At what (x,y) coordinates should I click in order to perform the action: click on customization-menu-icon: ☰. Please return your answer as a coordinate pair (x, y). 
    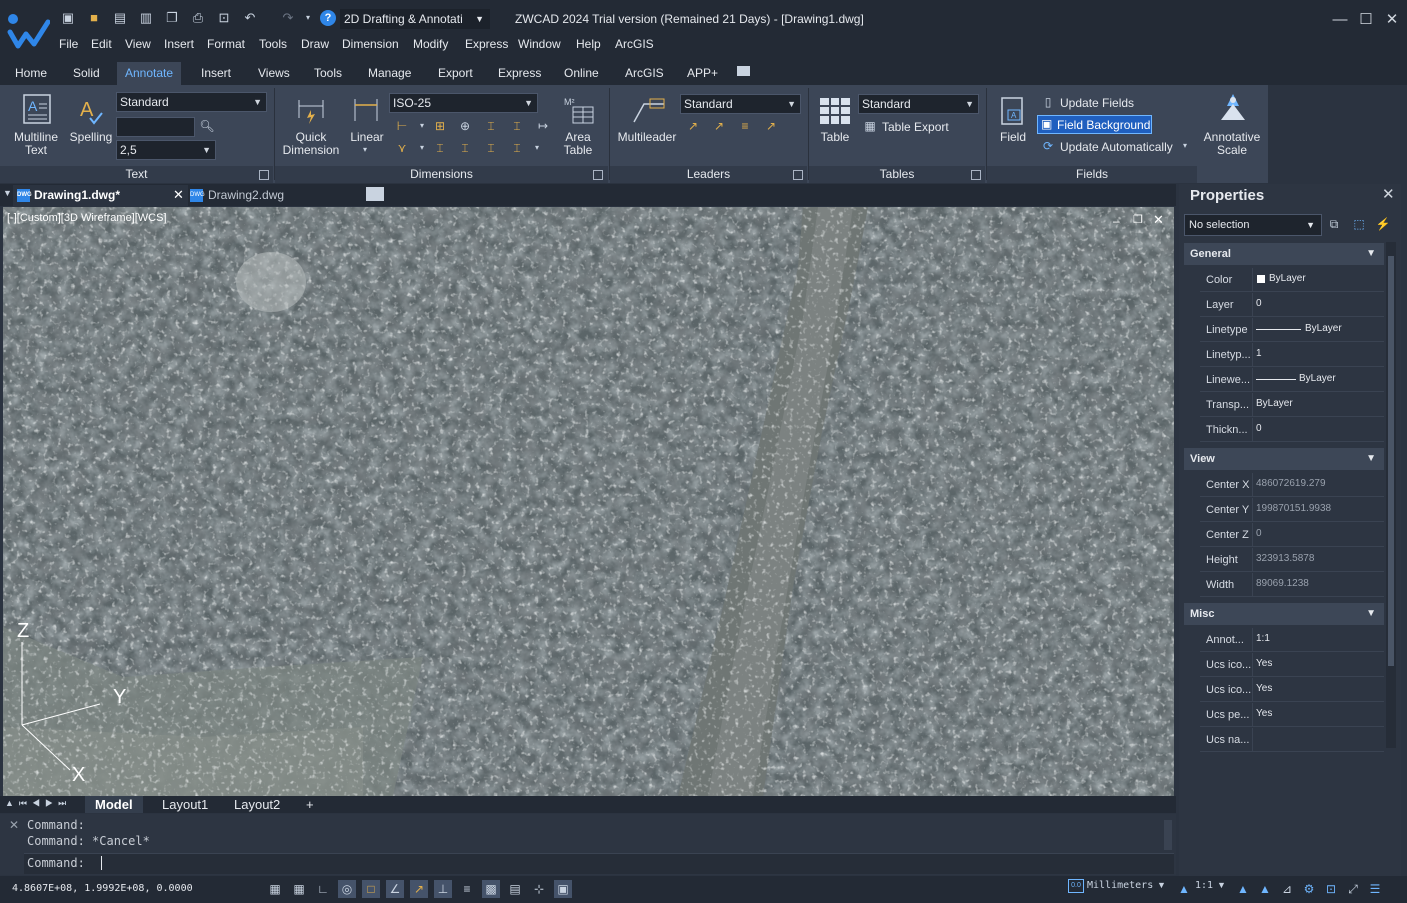
    Looking at the image, I should click on (1375, 889).